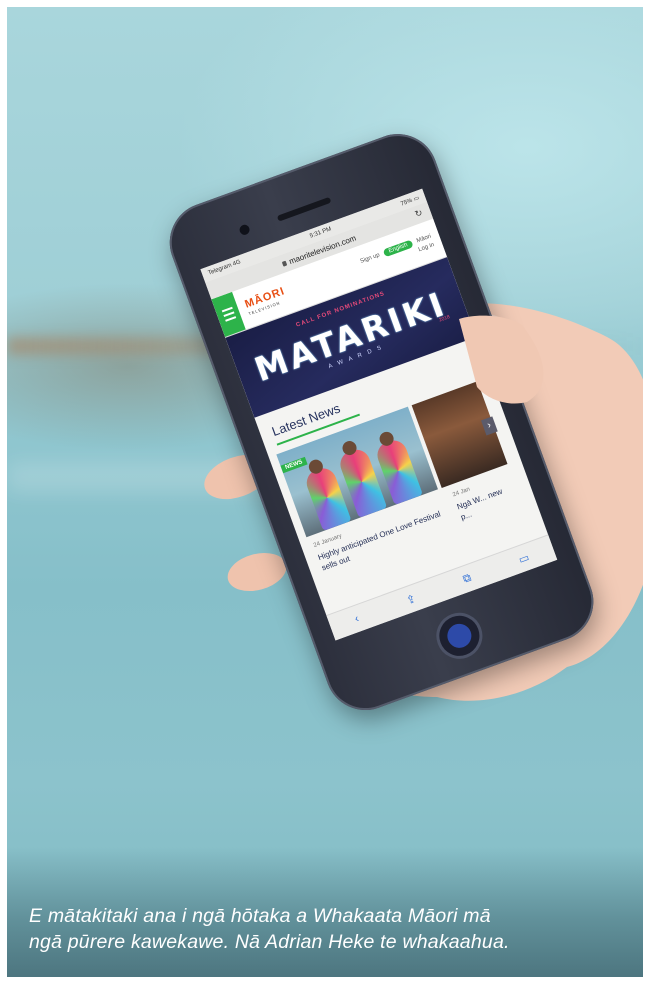  What do you see at coordinates (524, 558) in the screenshot?
I see `tabs-icon: ▭` at bounding box center [524, 558].